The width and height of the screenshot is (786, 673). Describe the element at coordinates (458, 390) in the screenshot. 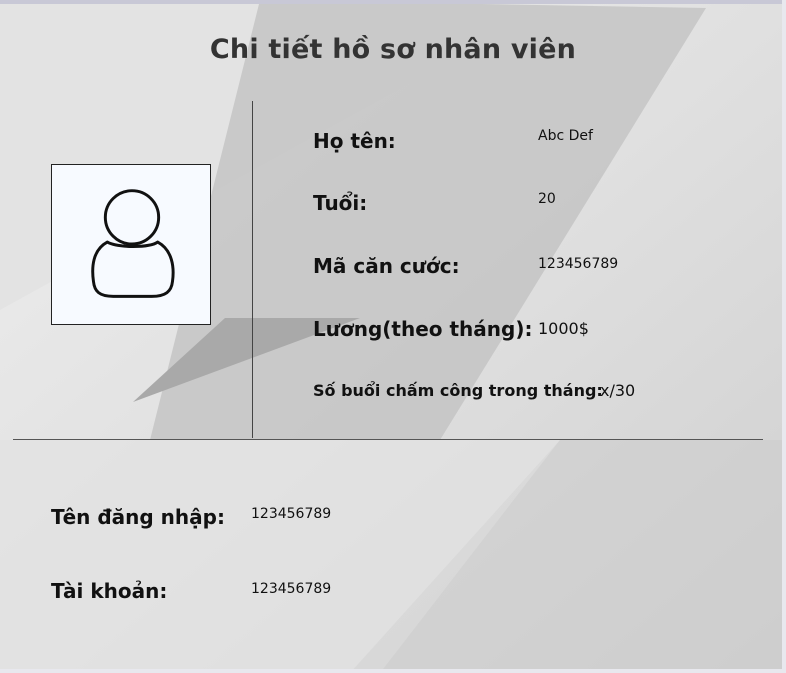

I see `attendance-label: Số buổi chấm công trong tháng:` at that location.